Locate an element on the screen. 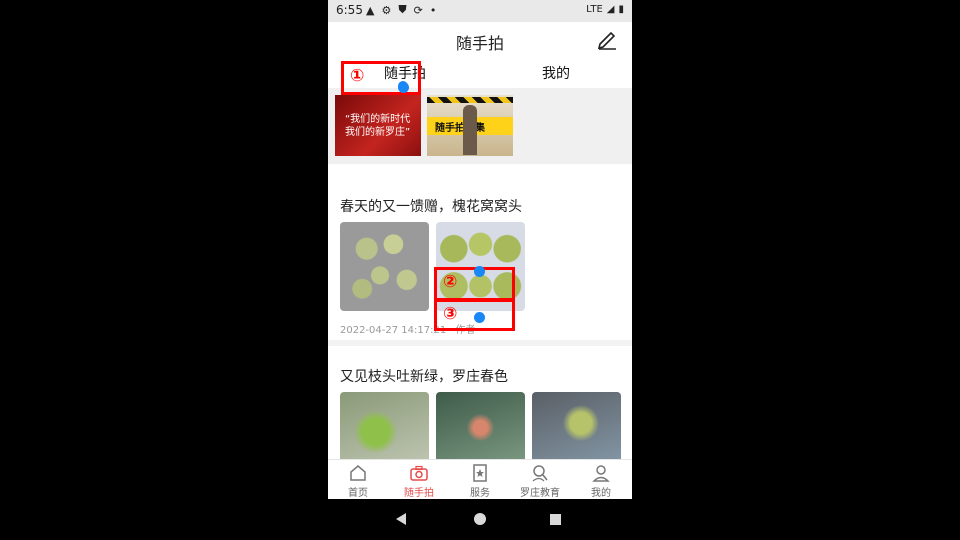 The height and width of the screenshot is (540, 960). gallery-thumb-1: “我们的新时代 我们的新罗庄” is located at coordinates (378, 125).